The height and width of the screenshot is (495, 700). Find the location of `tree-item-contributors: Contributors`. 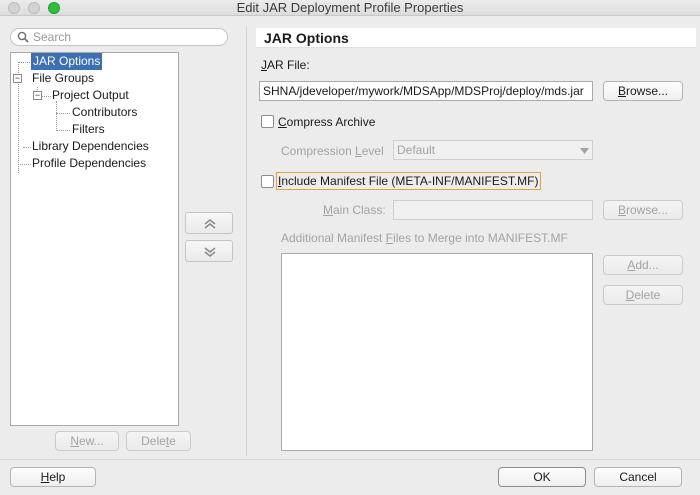

tree-item-contributors: Contributors is located at coordinates (122, 112).